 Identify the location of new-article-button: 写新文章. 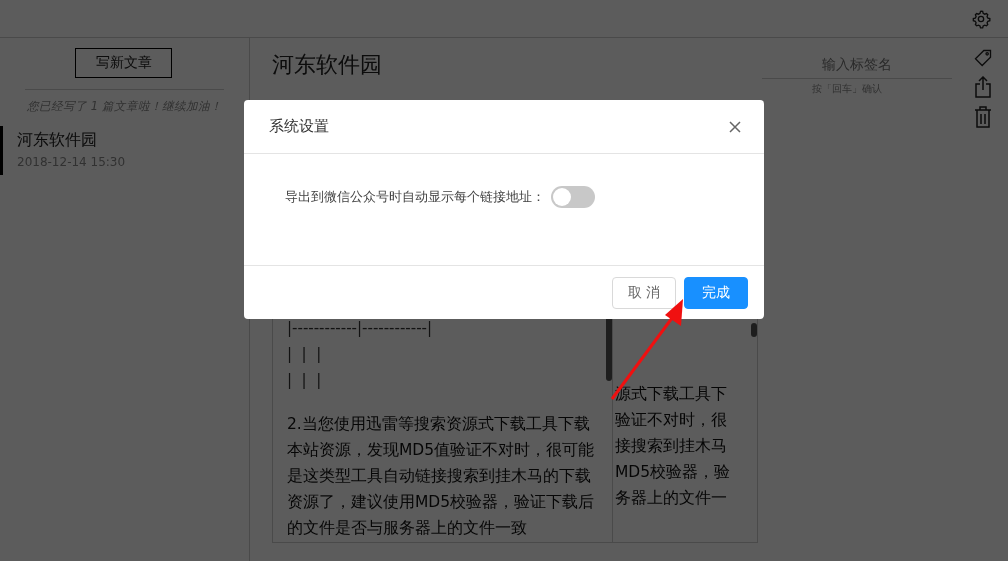
(123, 63).